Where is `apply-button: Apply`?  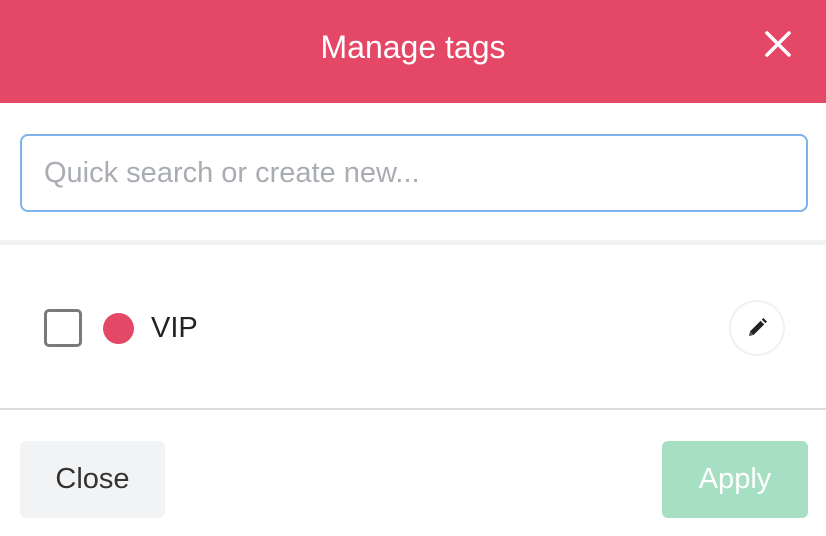
apply-button: Apply is located at coordinates (735, 479).